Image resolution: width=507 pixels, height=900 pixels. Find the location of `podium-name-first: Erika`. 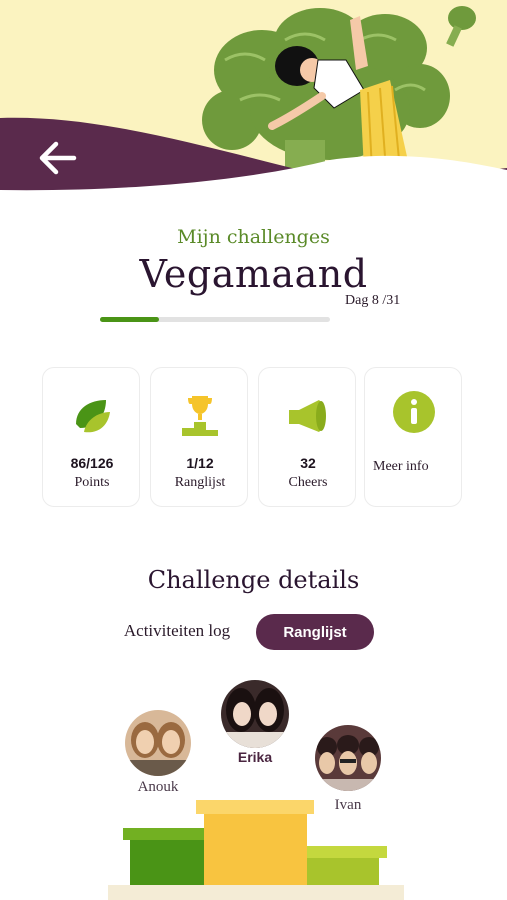

podium-name-first: Erika is located at coordinates (255, 757).